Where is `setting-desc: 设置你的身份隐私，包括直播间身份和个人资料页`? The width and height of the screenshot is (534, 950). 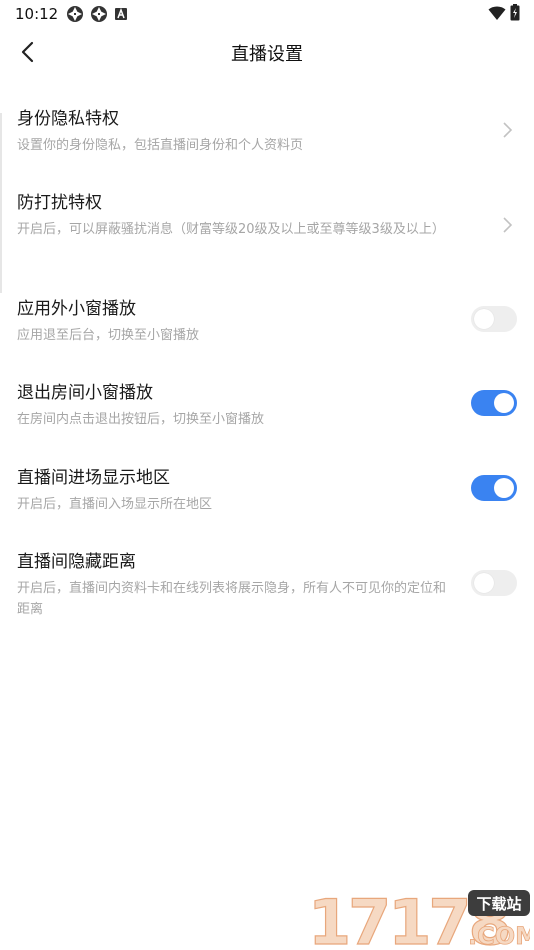 setting-desc: 设置你的身份隐私，包括直播间身份和个人资料页 is located at coordinates (160, 145).